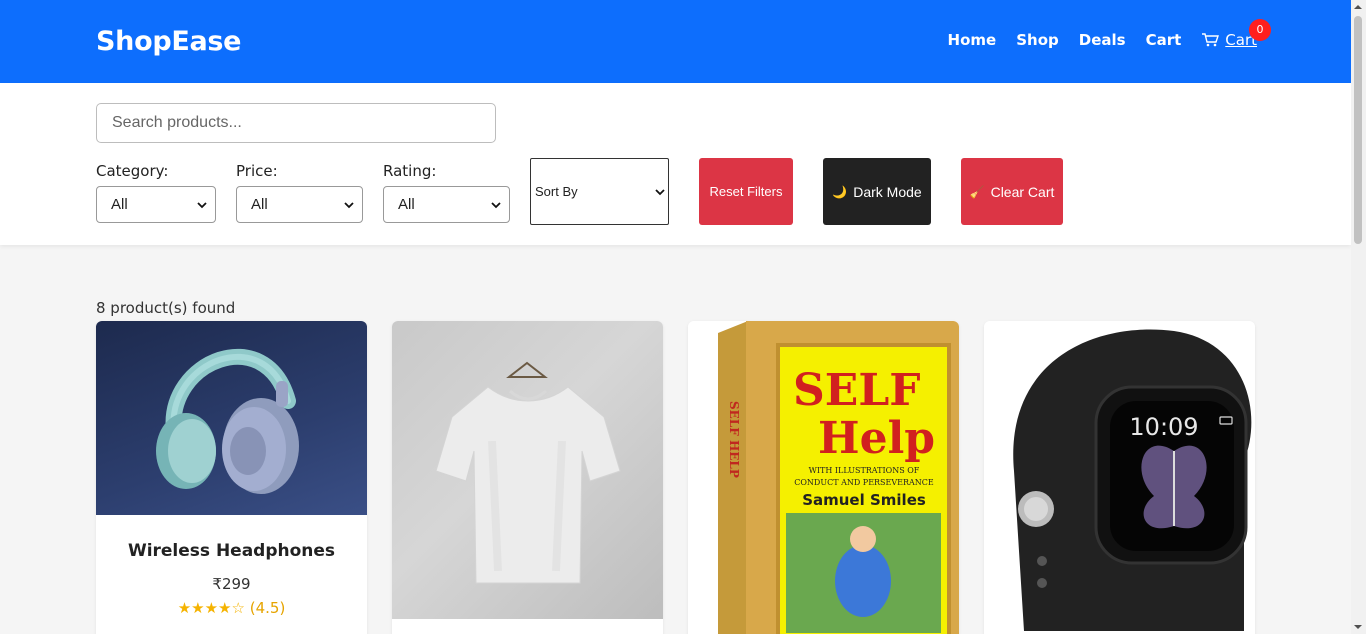 The width and height of the screenshot is (1366, 634). I want to click on rating-filter: Rating: All, so click(446, 192).